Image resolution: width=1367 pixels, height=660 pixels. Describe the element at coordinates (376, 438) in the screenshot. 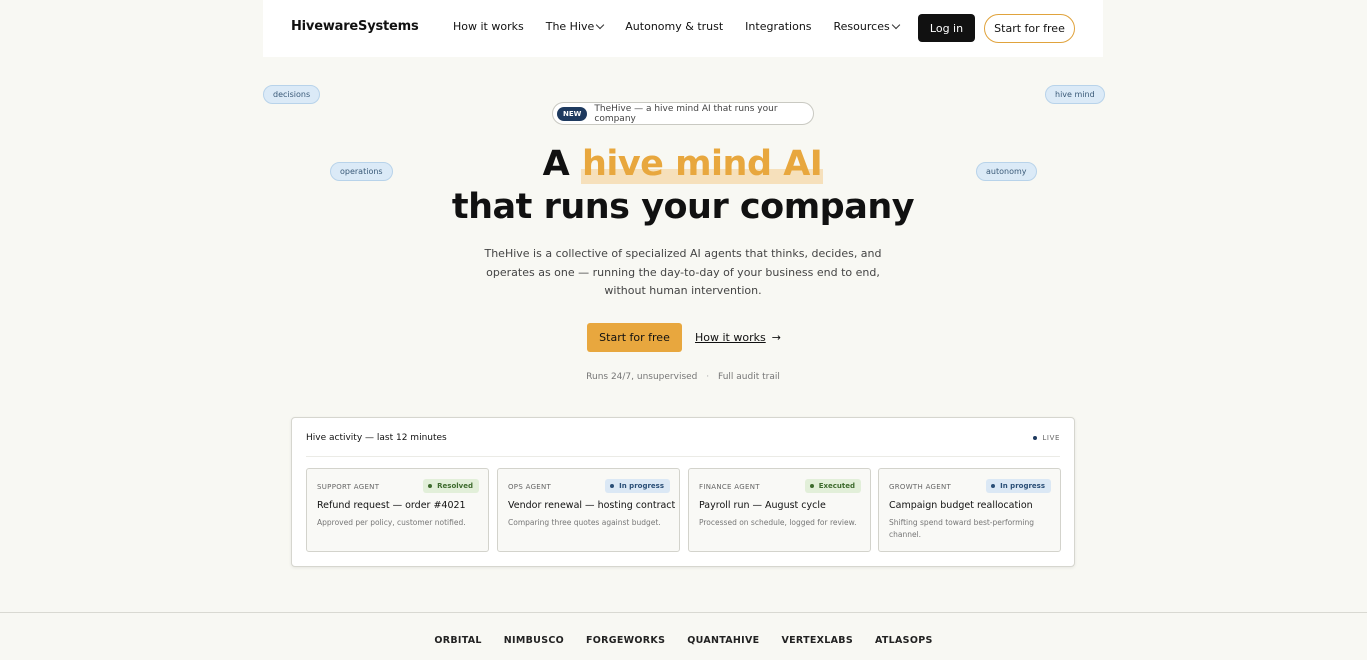

I see `panel-title: Hive activity — last 12 minutes` at that location.